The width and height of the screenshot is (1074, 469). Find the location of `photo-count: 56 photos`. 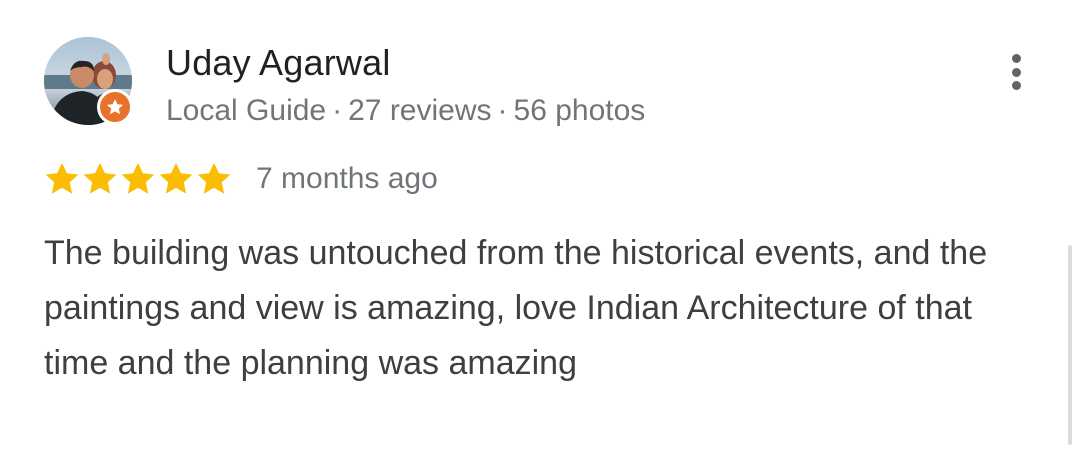

photo-count: 56 photos is located at coordinates (579, 110).